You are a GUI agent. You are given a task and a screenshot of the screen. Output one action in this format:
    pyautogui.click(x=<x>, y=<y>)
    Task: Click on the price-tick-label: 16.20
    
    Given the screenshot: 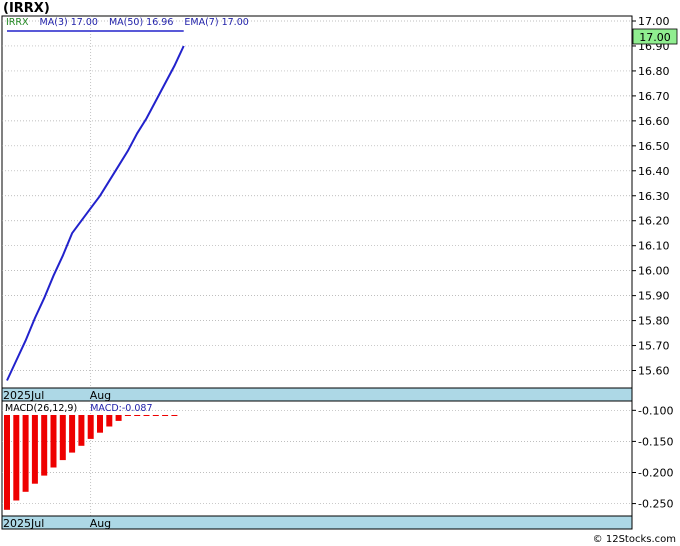 What is the action you would take?
    pyautogui.click(x=654, y=221)
    